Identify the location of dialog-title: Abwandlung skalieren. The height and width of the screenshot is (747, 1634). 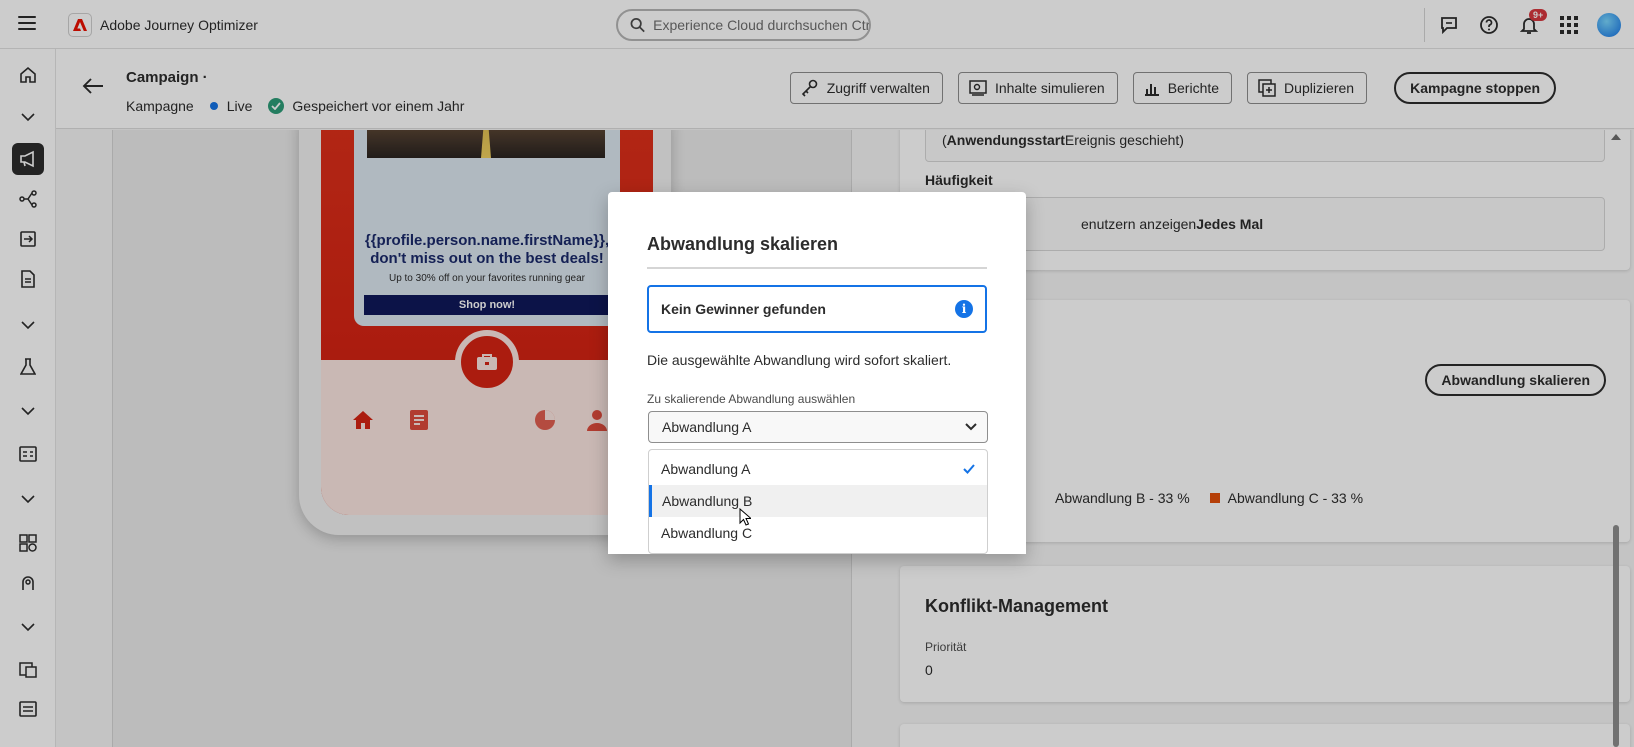
(743, 244).